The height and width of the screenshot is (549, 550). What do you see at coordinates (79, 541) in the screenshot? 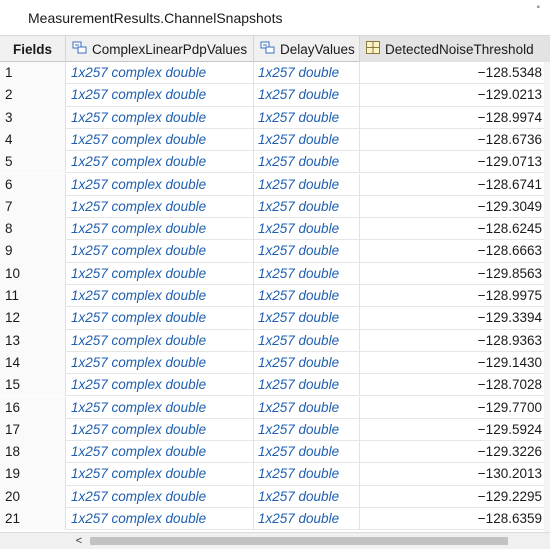
I see `scroll-left-arrow-icon: <` at bounding box center [79, 541].